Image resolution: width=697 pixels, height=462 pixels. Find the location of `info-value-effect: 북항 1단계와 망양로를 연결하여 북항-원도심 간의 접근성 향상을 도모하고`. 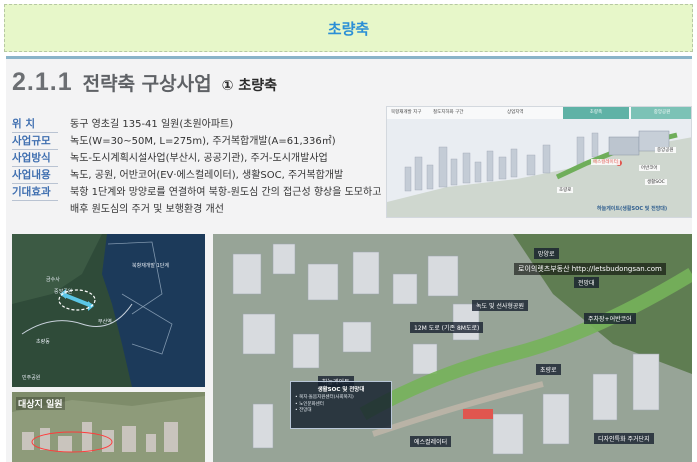

info-value-effect: 북항 1단계와 망양로를 연결하여 북항-원도심 간의 접근성 향상을 도모하고 is located at coordinates (226, 192).